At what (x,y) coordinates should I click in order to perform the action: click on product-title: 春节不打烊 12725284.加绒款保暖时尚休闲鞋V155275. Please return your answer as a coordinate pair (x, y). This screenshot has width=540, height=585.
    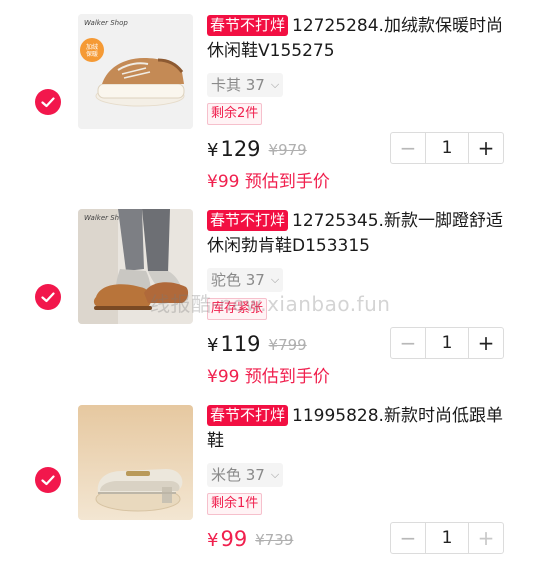
    Looking at the image, I should click on (357, 39).